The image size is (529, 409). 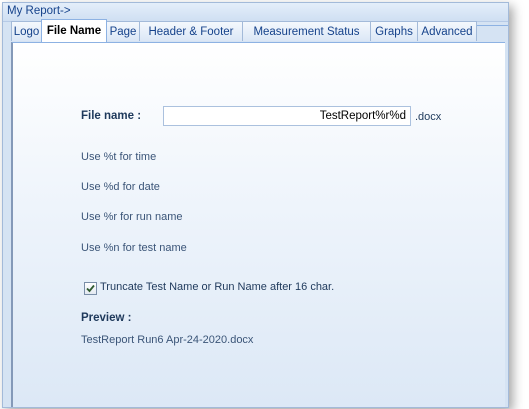 I want to click on tab-header-footer: Header & Footer, so click(x=191, y=31).